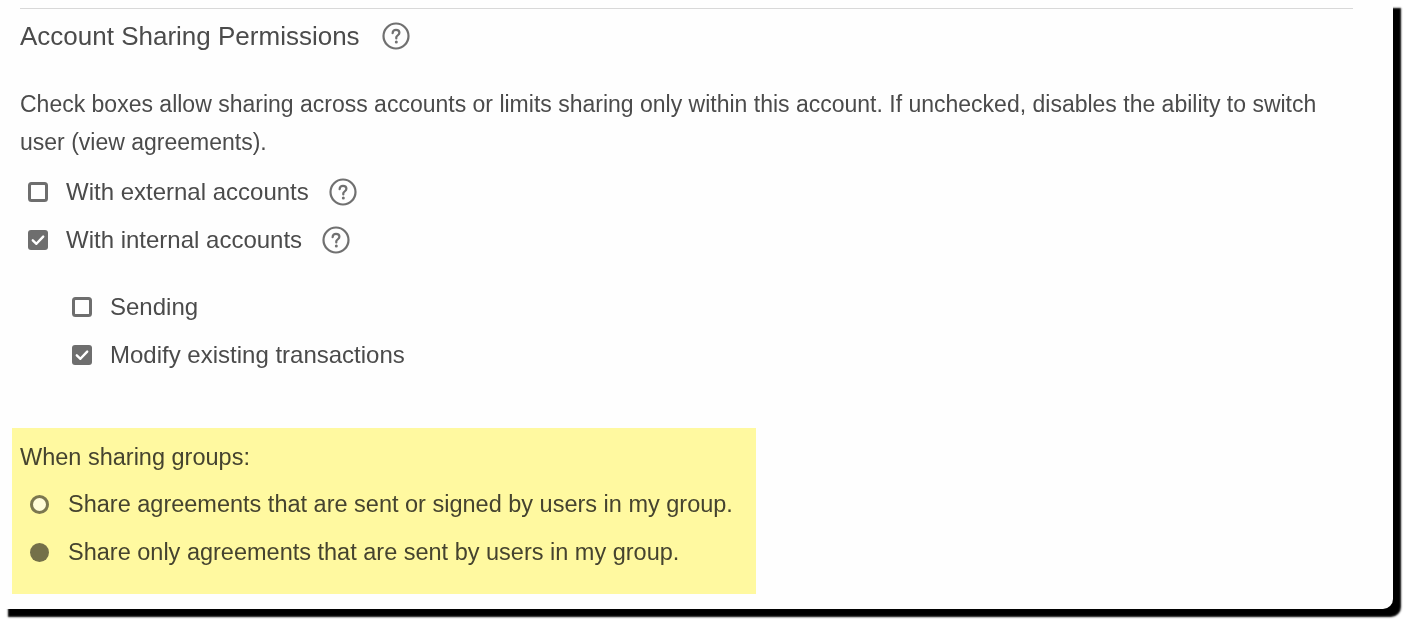 This screenshot has height=619, width=1403. I want to click on checkbox-label: With internal accounts, so click(184, 240).